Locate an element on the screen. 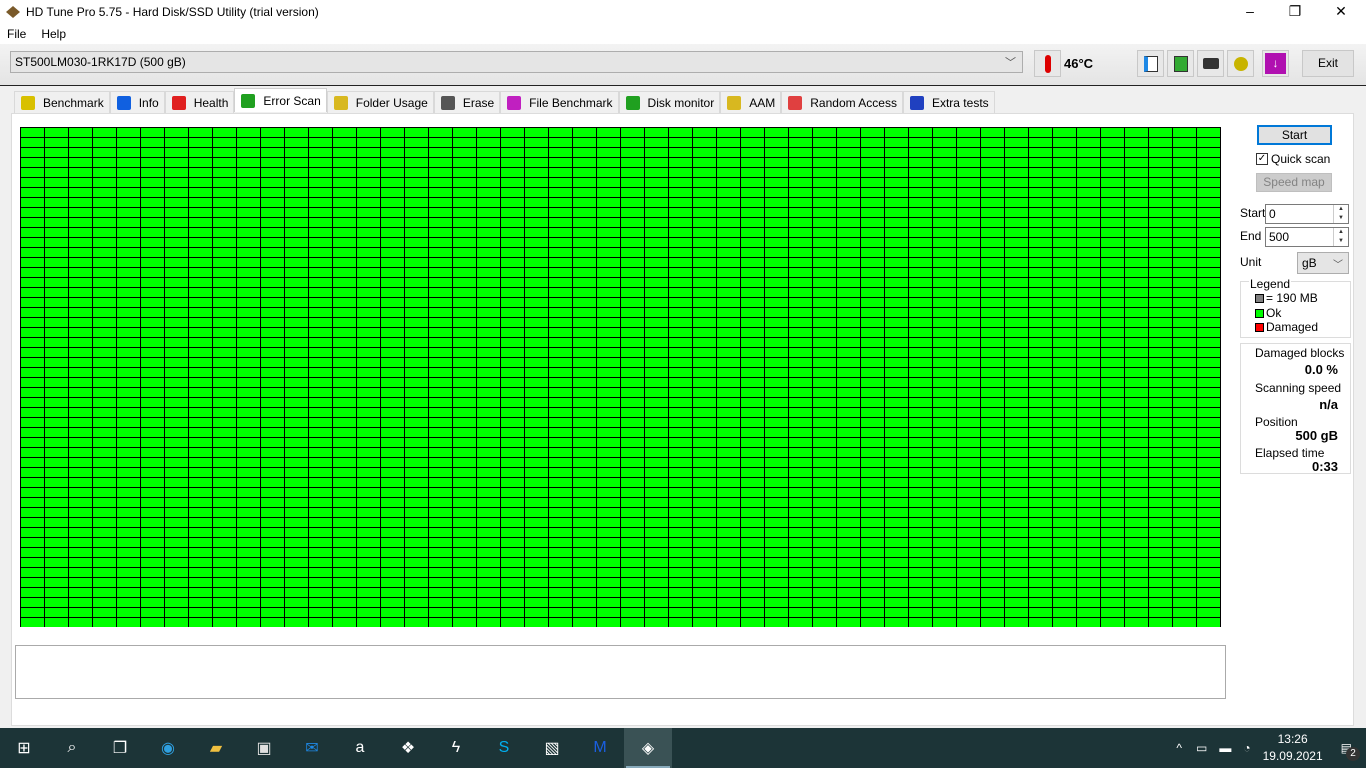 The height and width of the screenshot is (768, 1366). start-scan-button: Start is located at coordinates (1294, 135).